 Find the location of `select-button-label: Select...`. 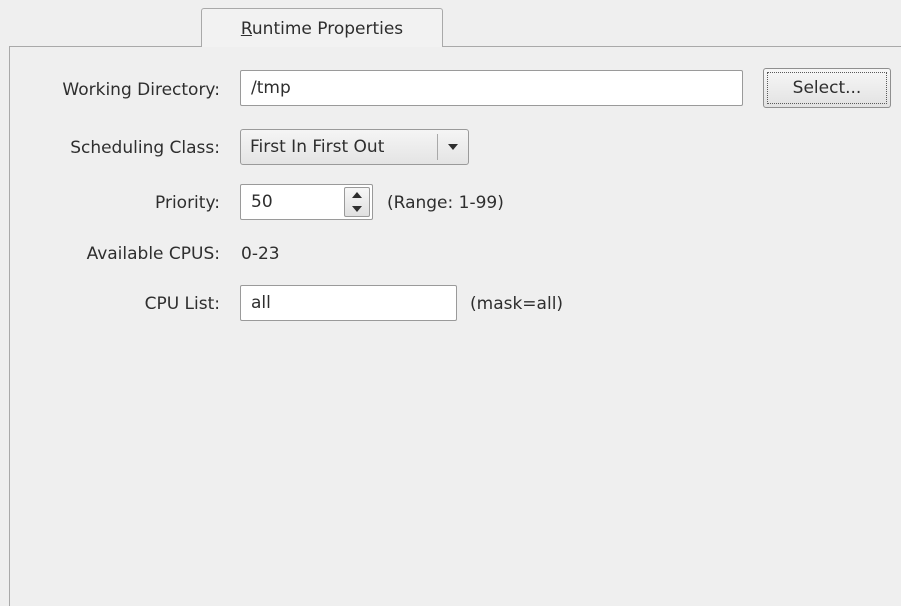

select-button-label: Select... is located at coordinates (827, 88).